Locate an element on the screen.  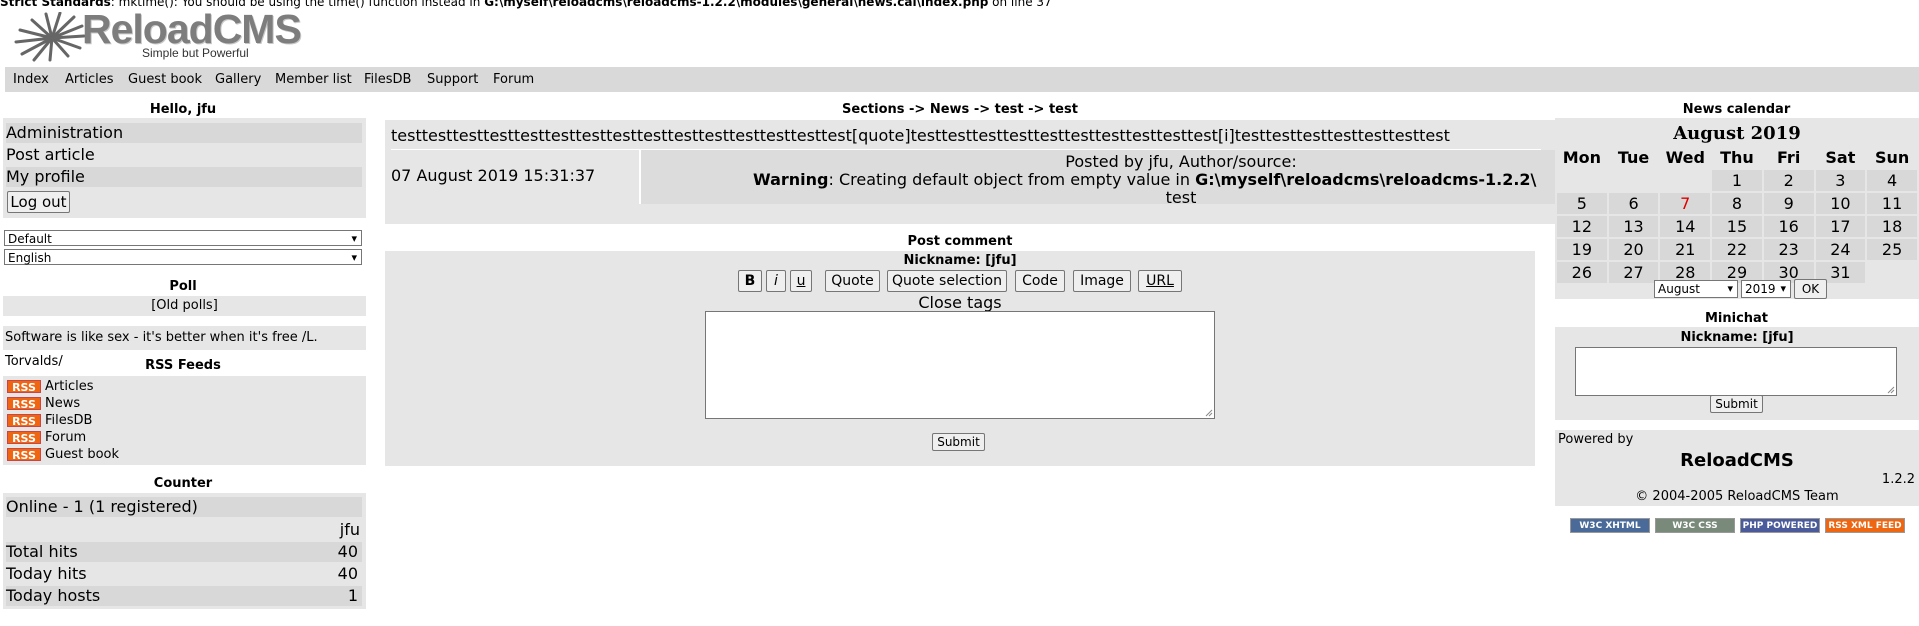
calendar-ok-button: OK is located at coordinates (1810, 289).